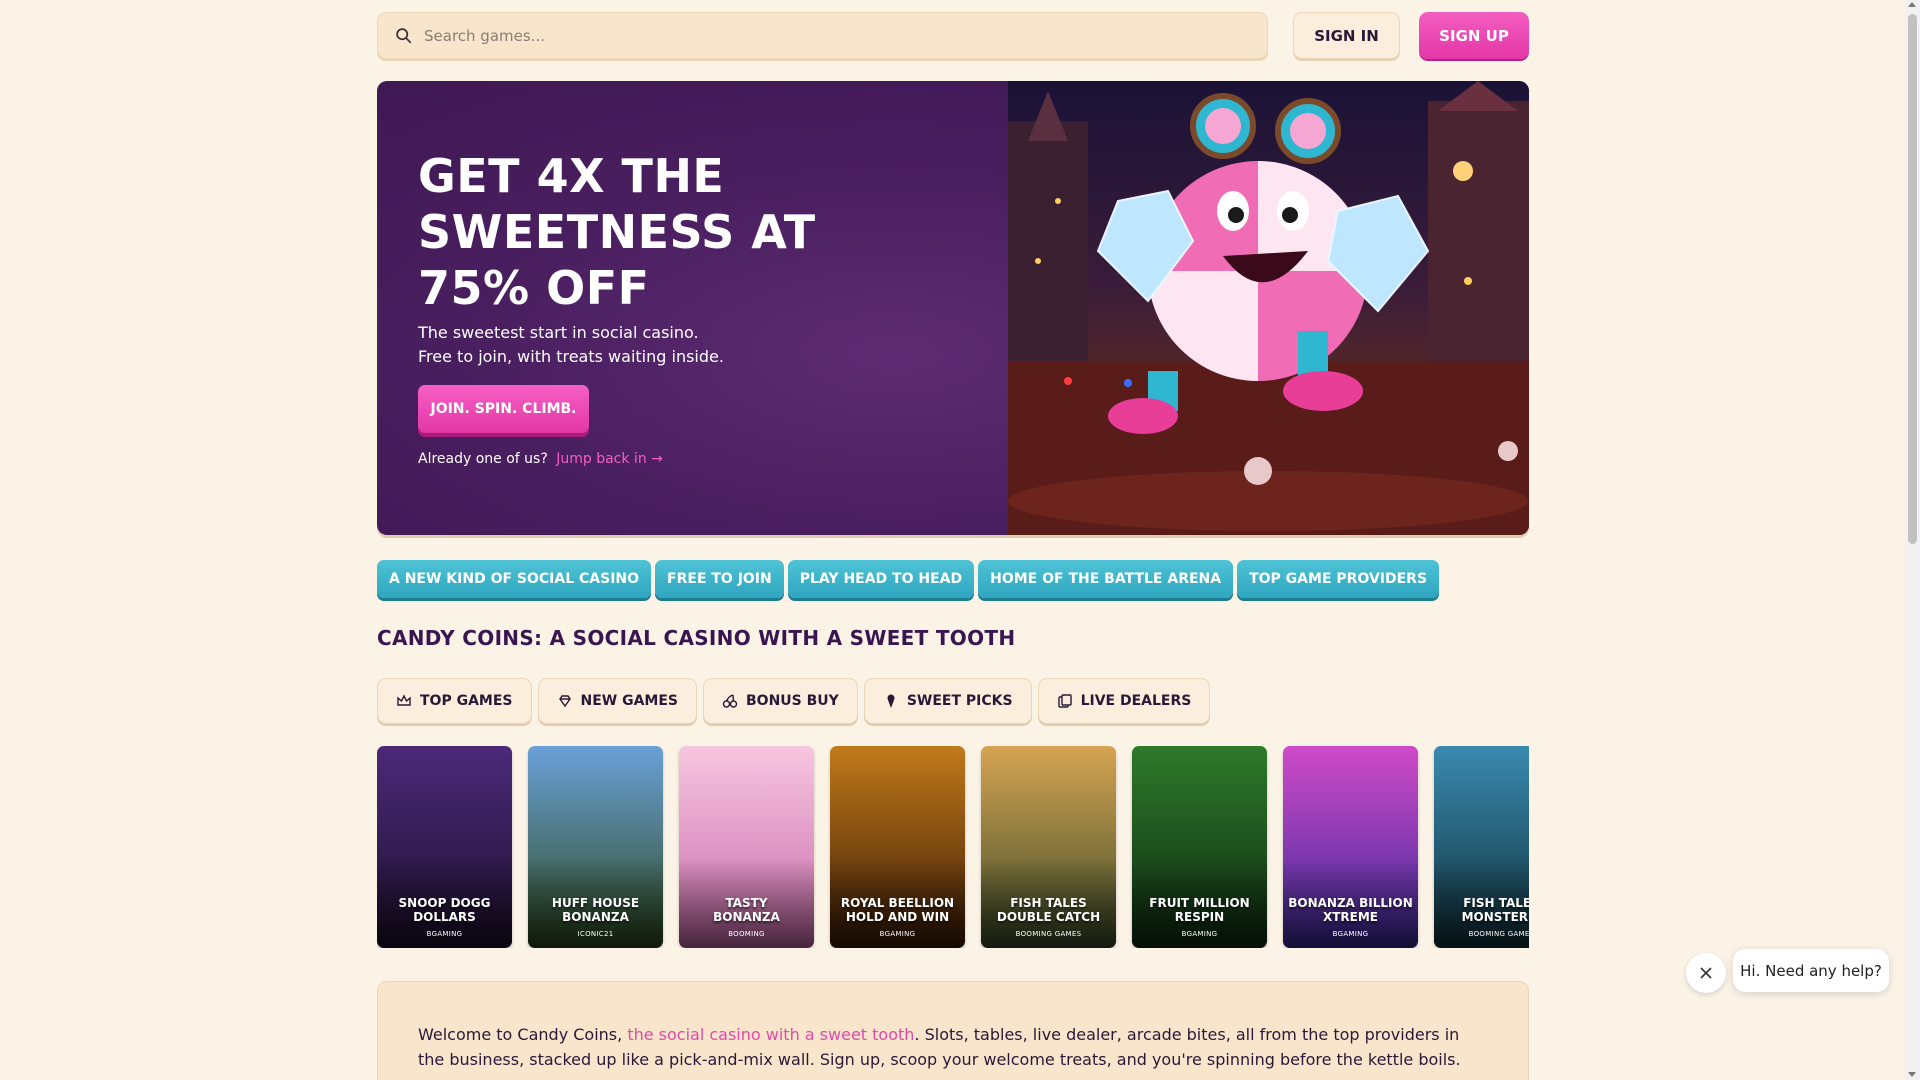 The width and height of the screenshot is (1920, 1080). I want to click on game-tile: SNOOP DOGG DOLLARS BGAMING, so click(444, 847).